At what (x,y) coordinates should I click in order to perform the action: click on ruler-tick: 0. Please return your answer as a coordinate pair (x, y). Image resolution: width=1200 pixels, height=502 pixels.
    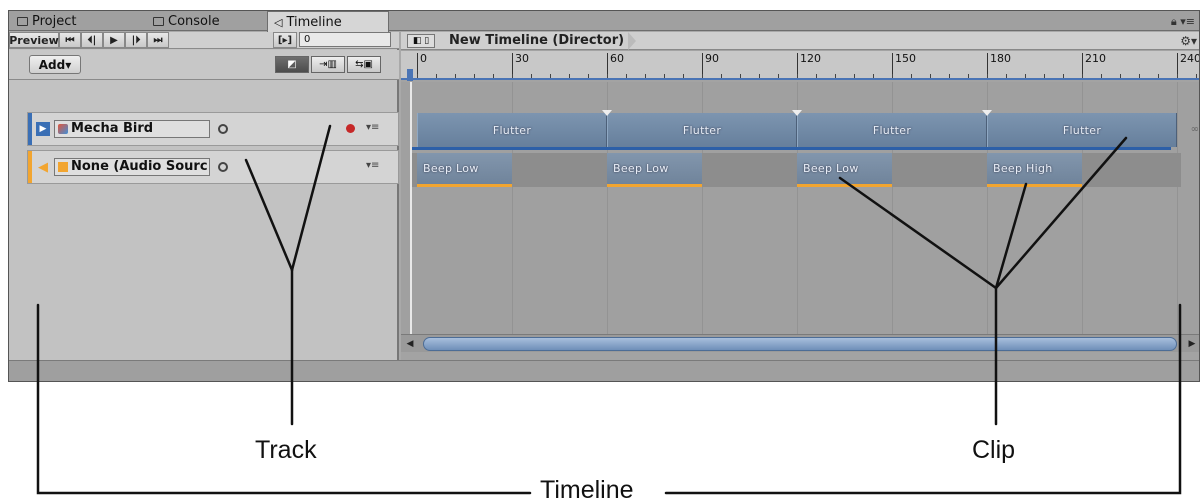
    Looking at the image, I should click on (422, 64).